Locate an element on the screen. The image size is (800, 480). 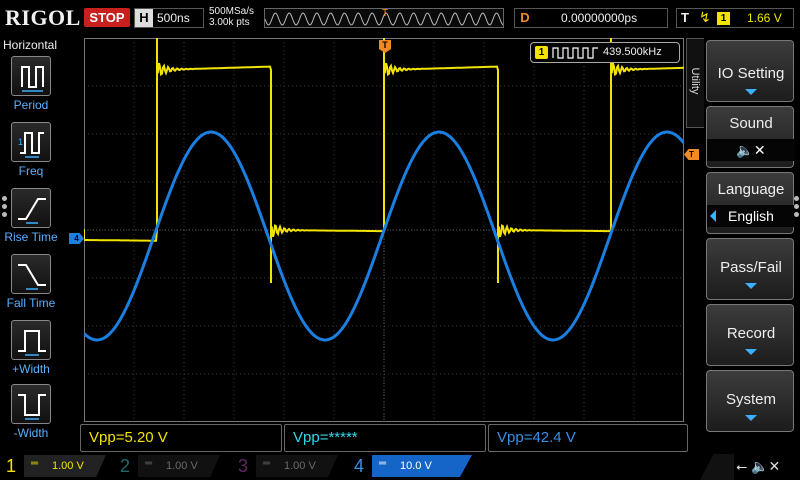
delay-label: D is located at coordinates (525, 17).